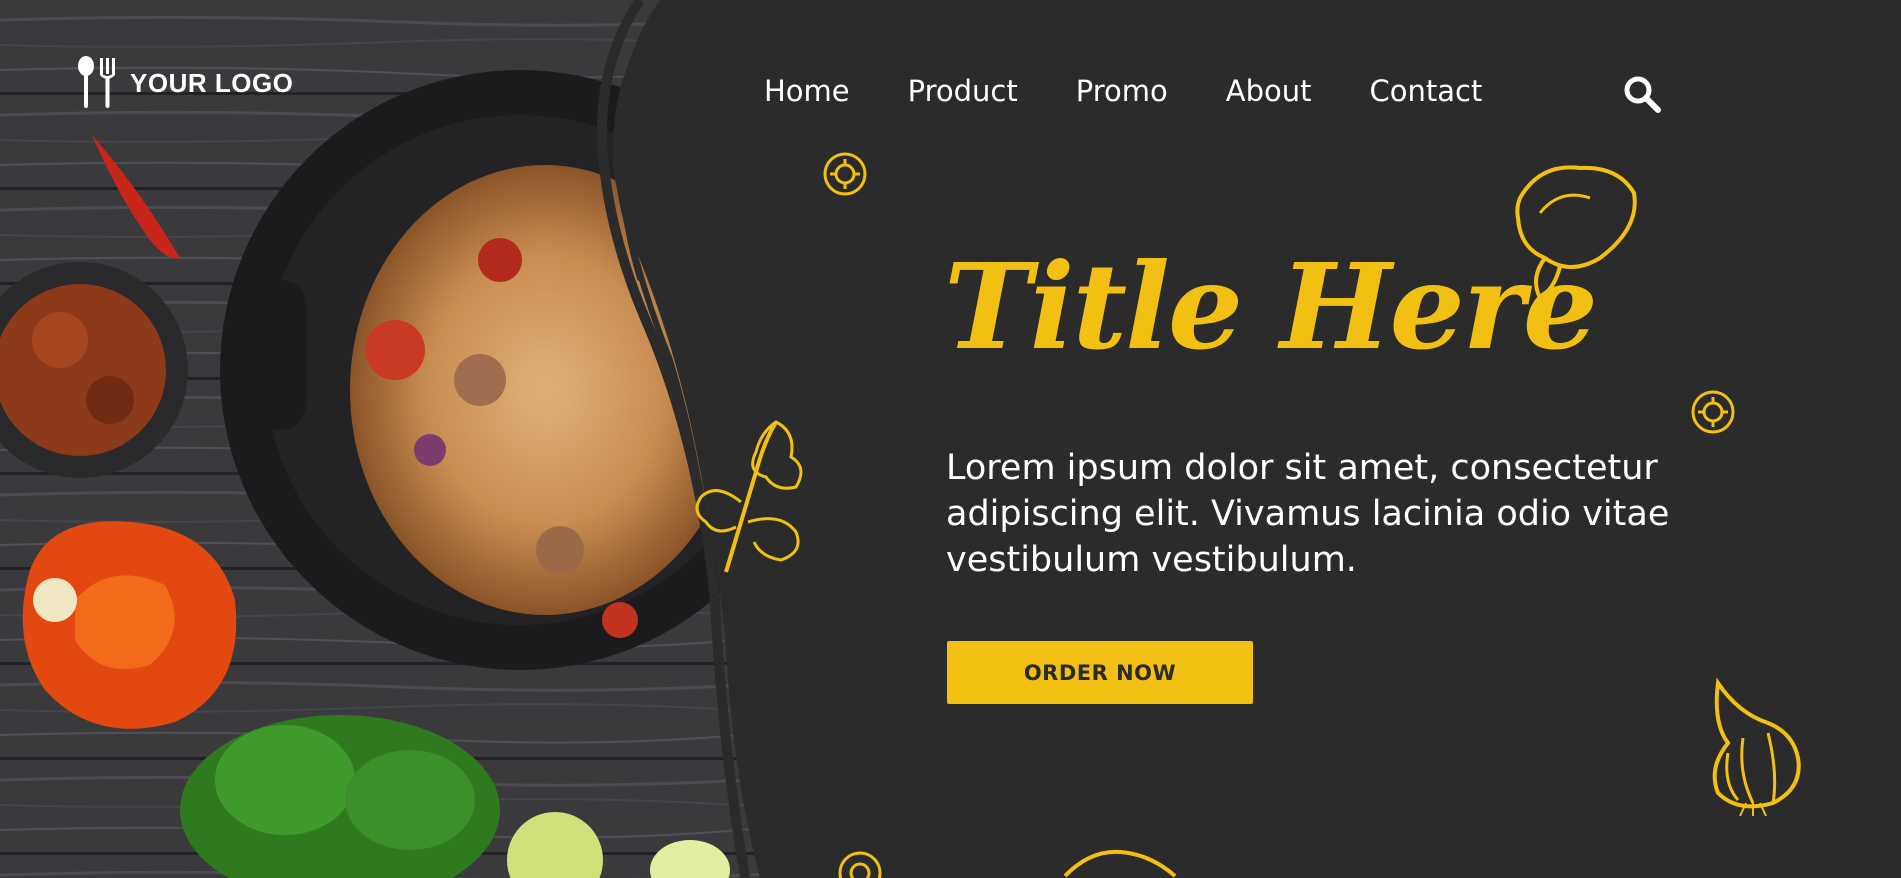  I want to click on onion-icon, so click(1756, 747).